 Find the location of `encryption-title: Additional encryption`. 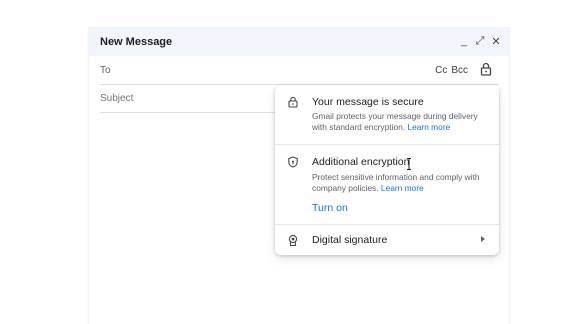

encryption-title: Additional encryption is located at coordinates (361, 162).